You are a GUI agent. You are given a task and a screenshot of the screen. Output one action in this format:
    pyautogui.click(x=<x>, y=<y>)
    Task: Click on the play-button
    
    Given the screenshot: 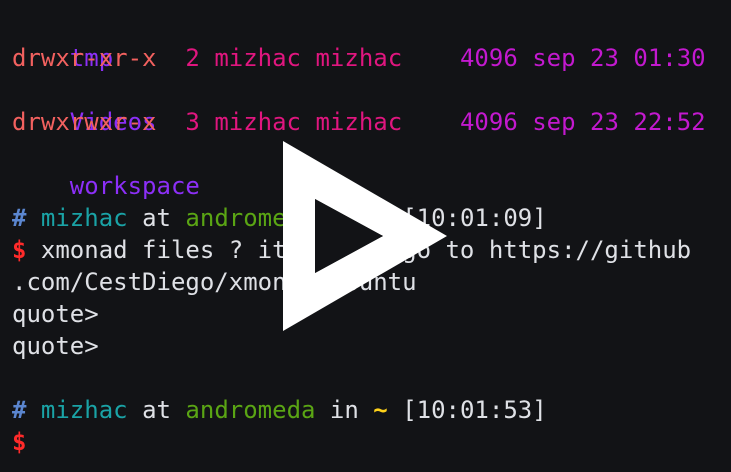 What is the action you would take?
    pyautogui.click(x=366, y=236)
    